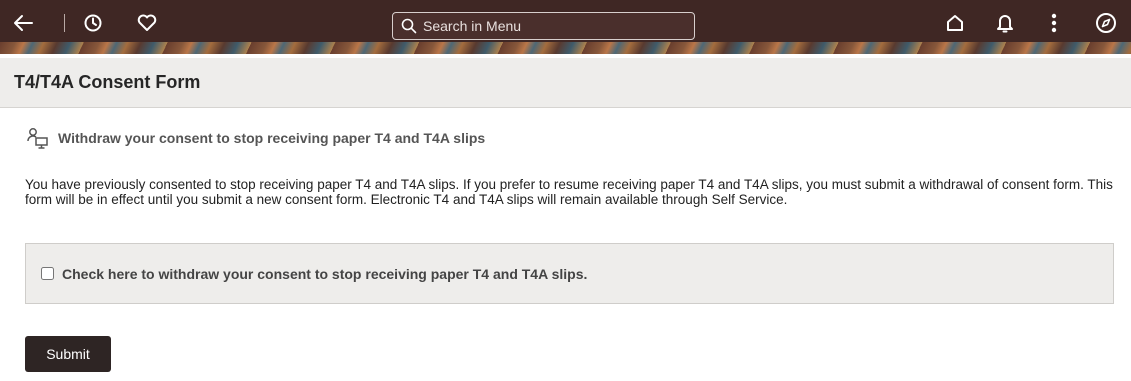 The width and height of the screenshot is (1131, 381). Describe the element at coordinates (107, 82) in the screenshot. I see `page-title: T4/T4A Consent Form` at that location.